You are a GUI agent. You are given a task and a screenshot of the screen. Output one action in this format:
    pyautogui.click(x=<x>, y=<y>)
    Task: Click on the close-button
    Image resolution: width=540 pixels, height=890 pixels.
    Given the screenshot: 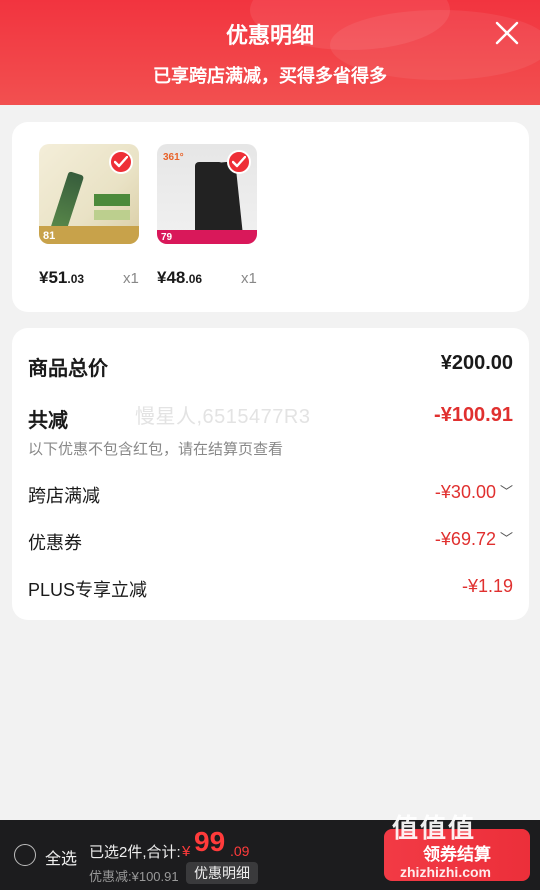 What is the action you would take?
    pyautogui.click(x=507, y=33)
    